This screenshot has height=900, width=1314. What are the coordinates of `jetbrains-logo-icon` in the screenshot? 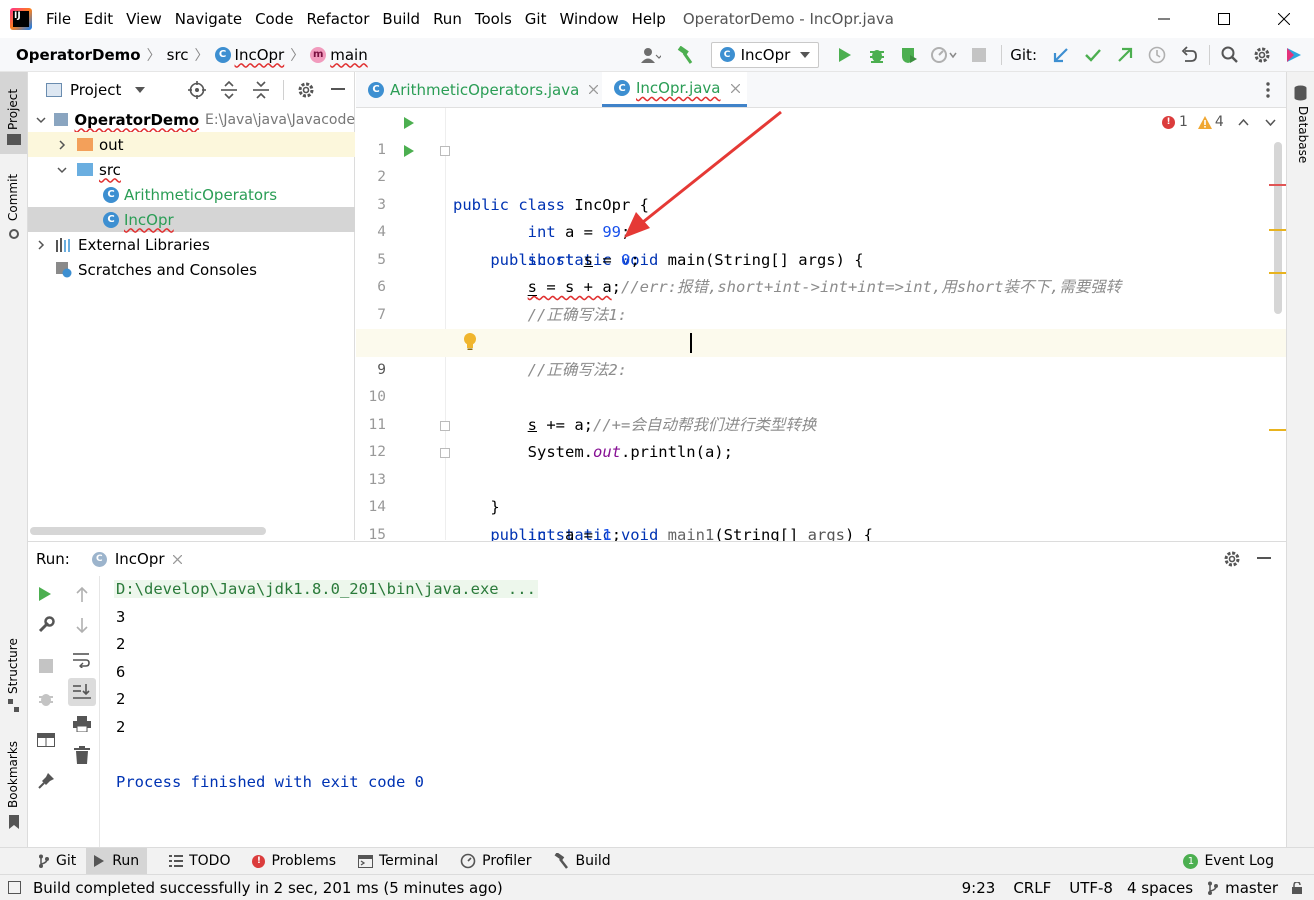 It's located at (1294, 55).